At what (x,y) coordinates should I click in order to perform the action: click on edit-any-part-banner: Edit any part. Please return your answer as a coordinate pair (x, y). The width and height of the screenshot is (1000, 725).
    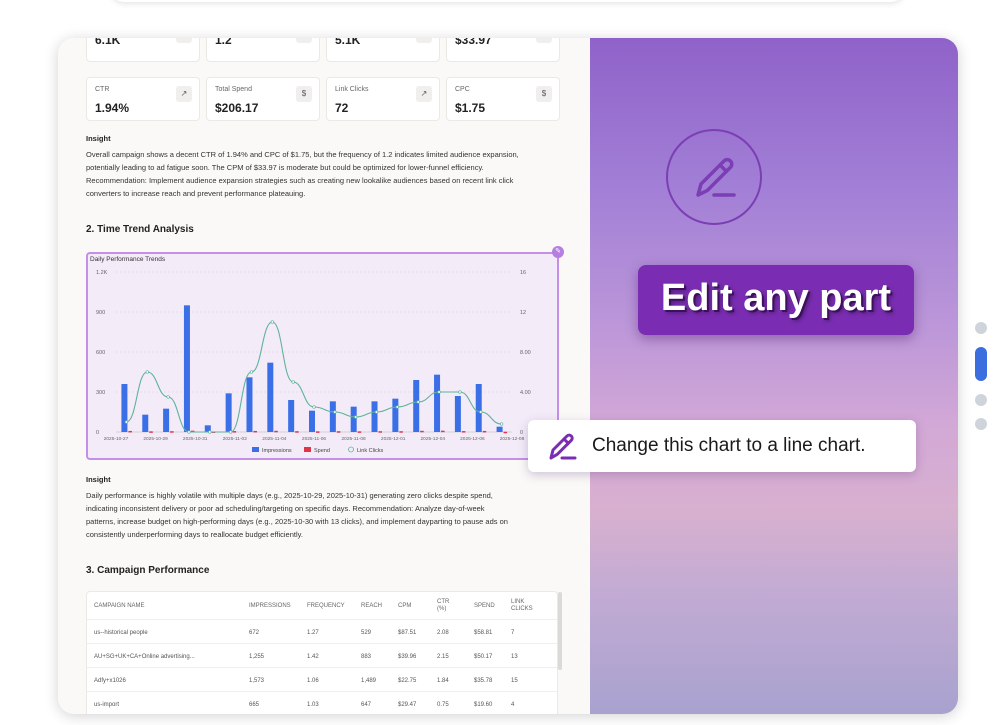
    Looking at the image, I should click on (776, 300).